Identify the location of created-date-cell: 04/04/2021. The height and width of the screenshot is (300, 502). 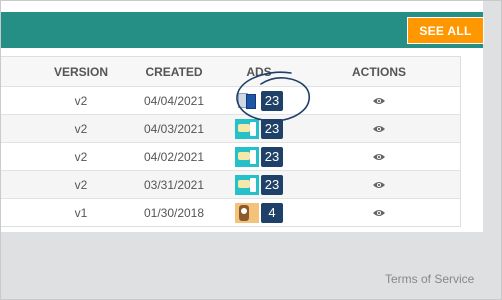
(174, 100).